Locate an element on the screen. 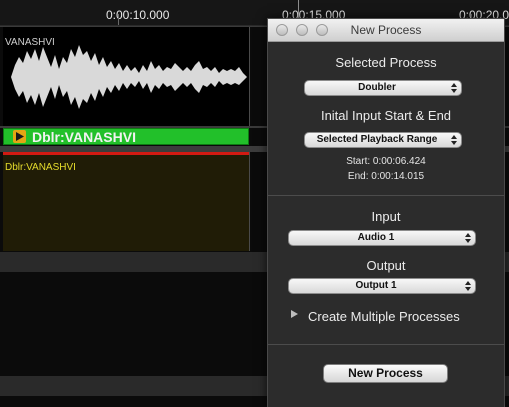 The width and height of the screenshot is (509, 407). doubler-region-topline is located at coordinates (126, 153).